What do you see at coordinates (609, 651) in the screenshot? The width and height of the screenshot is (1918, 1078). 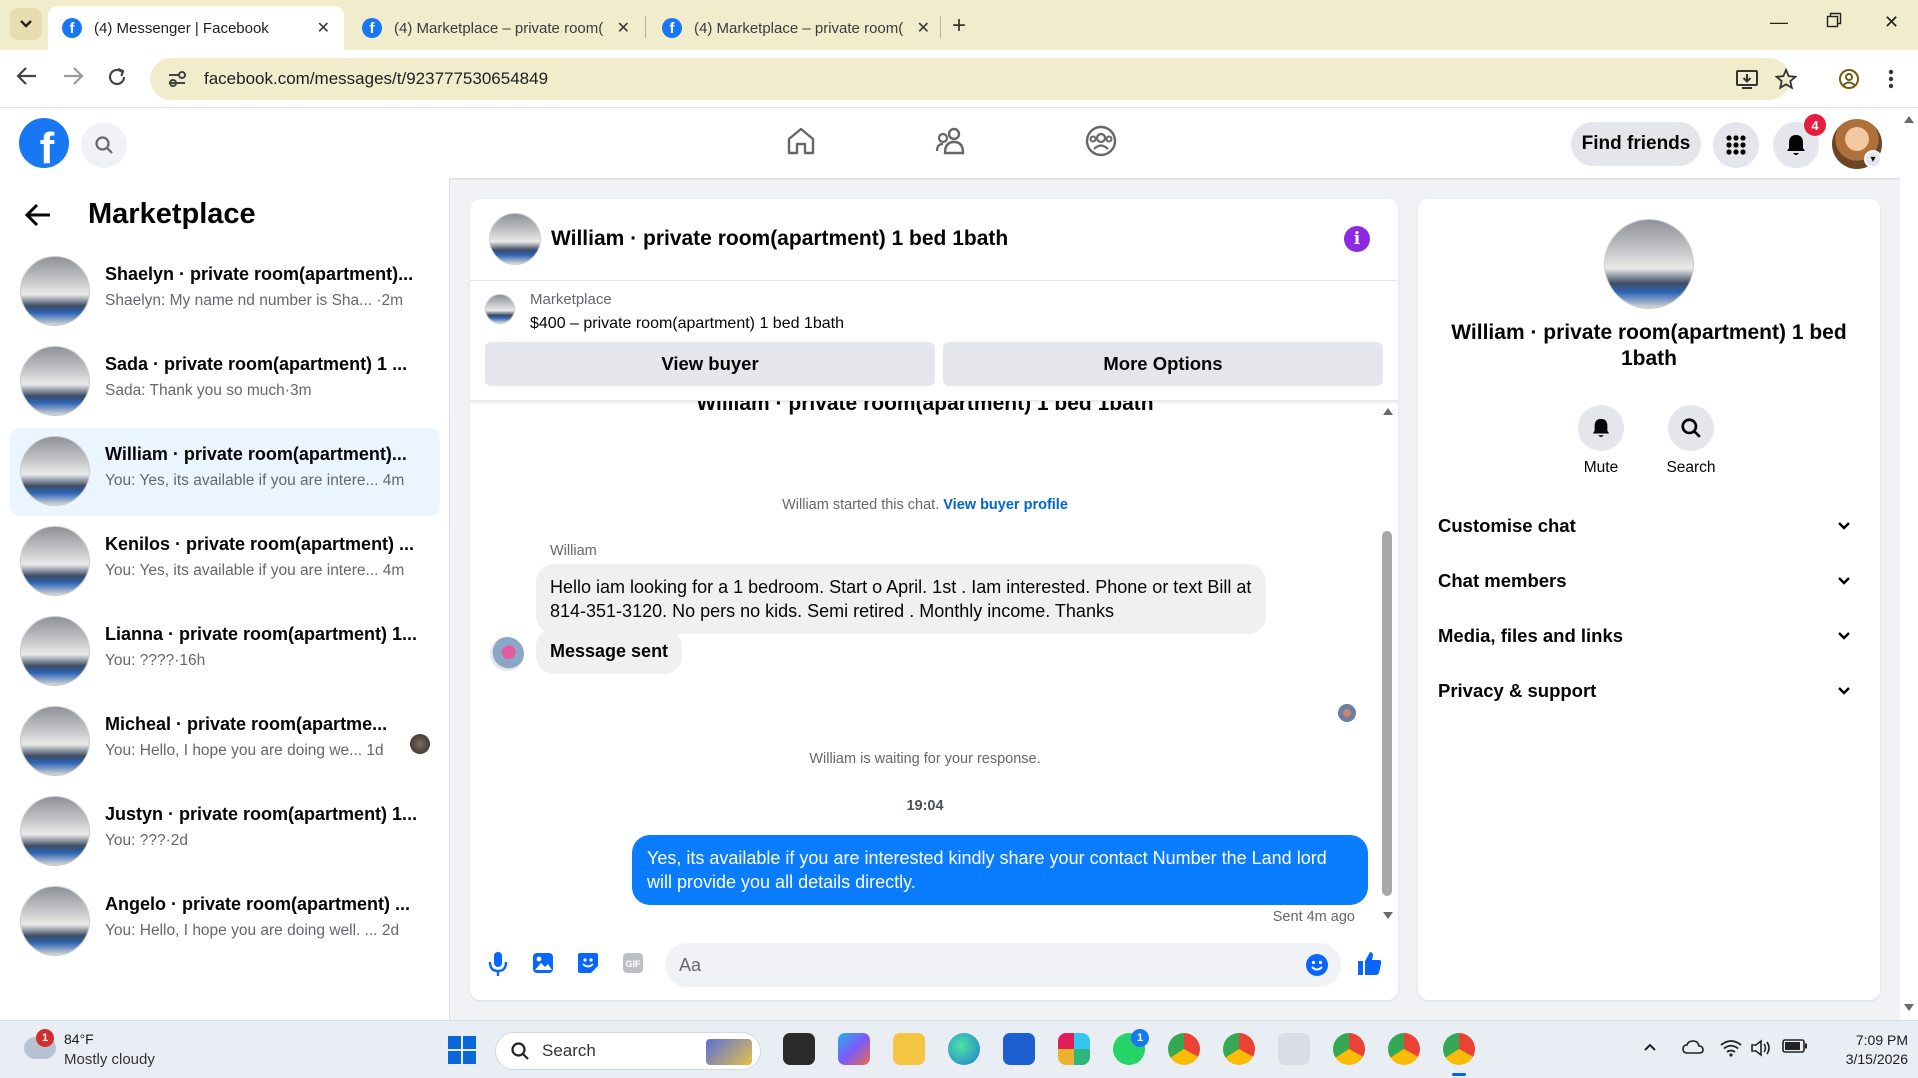 I see `message-sent-bubble: Message sent` at bounding box center [609, 651].